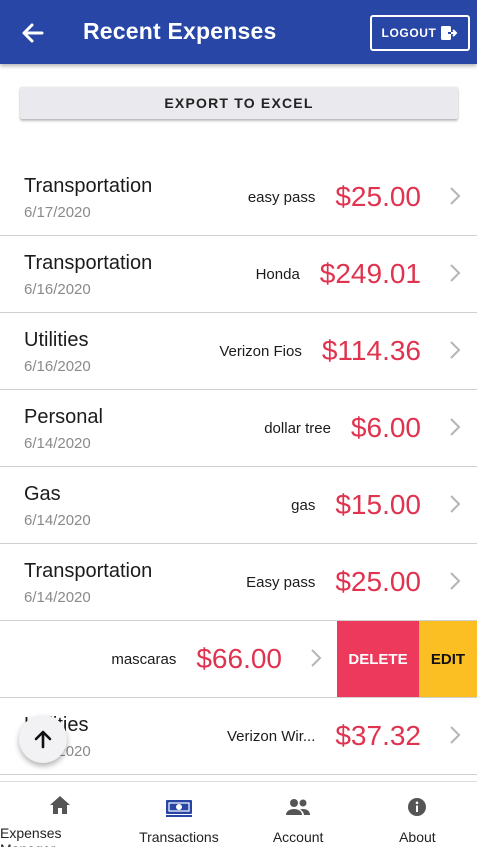 This screenshot has height=847, width=477. I want to click on expense-description: Verizon Fios, so click(260, 351).